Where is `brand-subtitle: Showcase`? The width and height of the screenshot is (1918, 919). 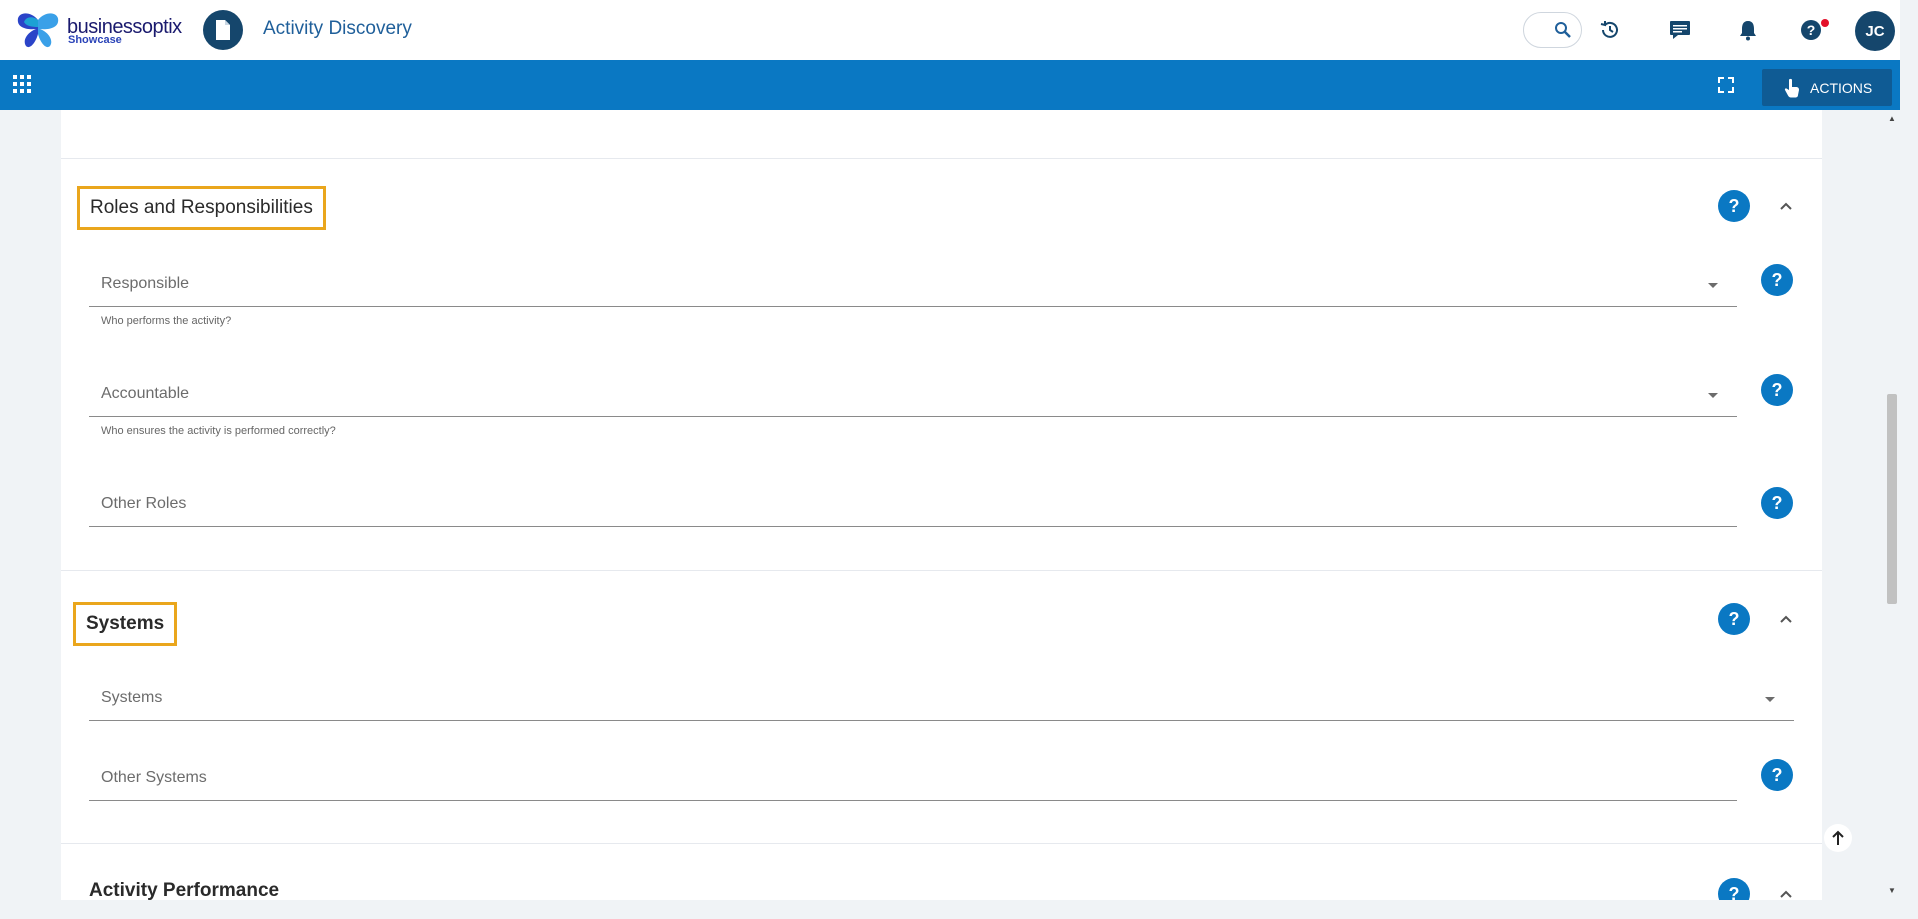 brand-subtitle: Showcase is located at coordinates (95, 40).